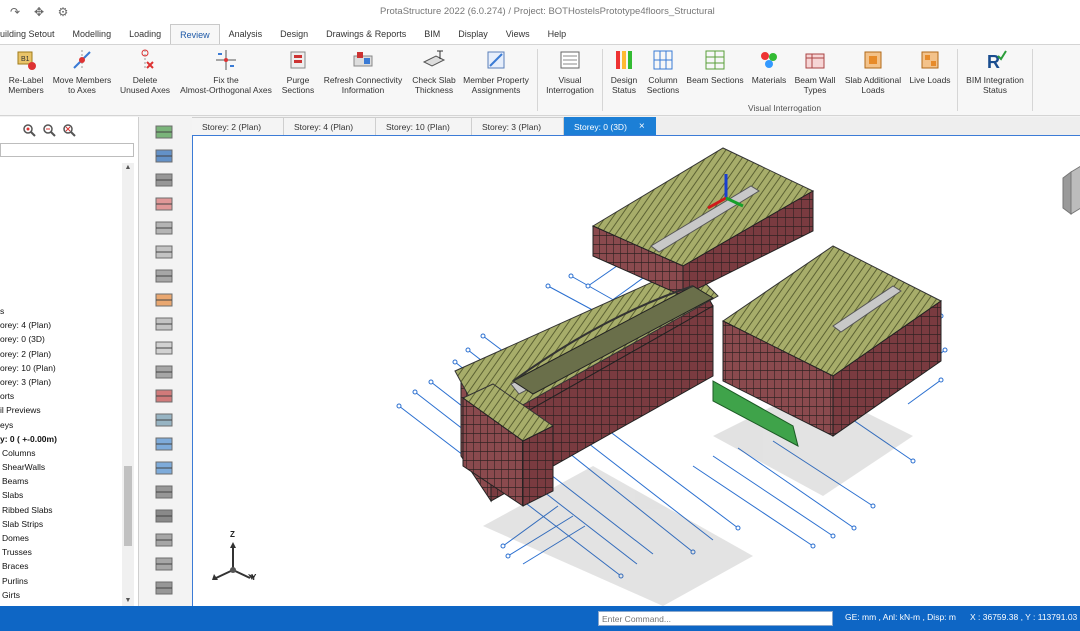 The height and width of the screenshot is (631, 1080). I want to click on monitor-icon, so click(164, 156).